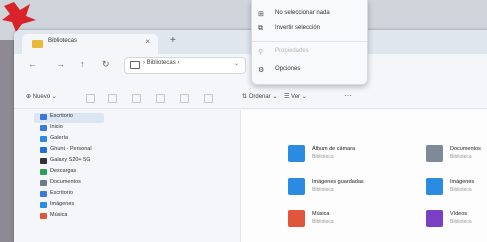 The height and width of the screenshot is (242, 487). Describe the element at coordinates (260, 28) in the screenshot. I see `invert-selection-icon: ⧉` at that location.